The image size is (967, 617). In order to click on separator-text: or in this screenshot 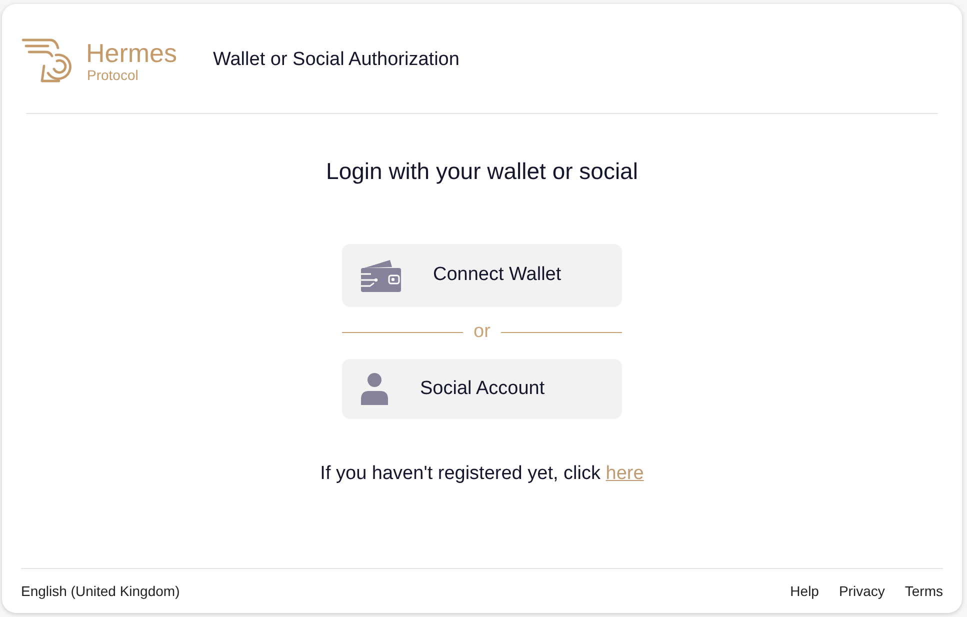, I will do `click(482, 332)`.